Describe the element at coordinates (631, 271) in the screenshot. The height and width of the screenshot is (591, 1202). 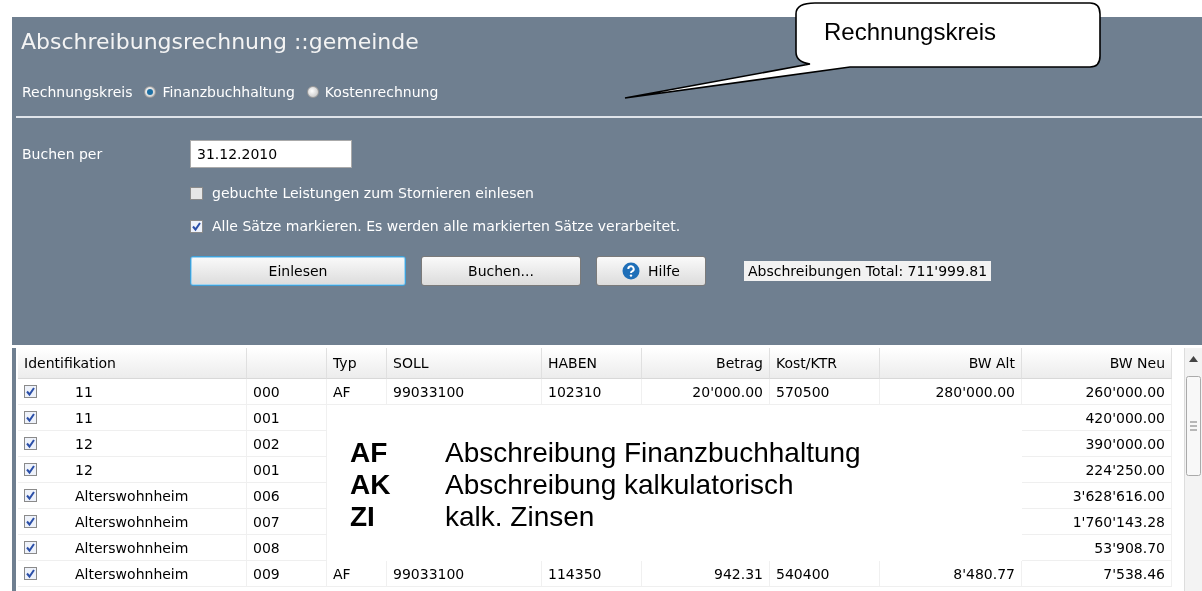
I see `help-icon` at that location.